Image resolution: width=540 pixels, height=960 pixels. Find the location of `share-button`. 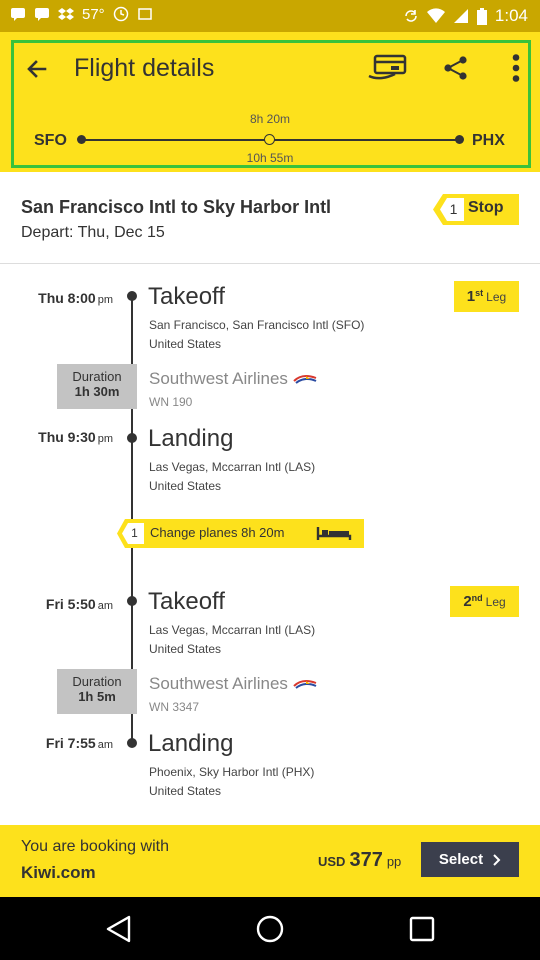

share-button is located at coordinates (456, 68).